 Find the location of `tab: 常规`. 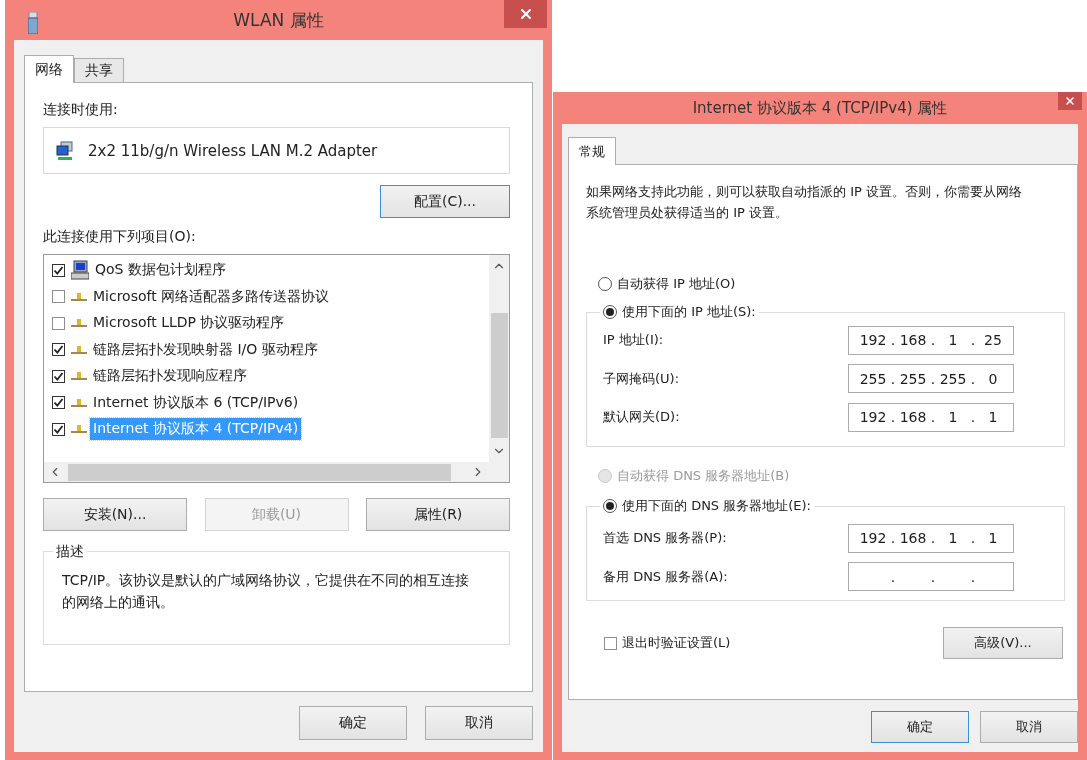

tab: 常规 is located at coordinates (592, 151).